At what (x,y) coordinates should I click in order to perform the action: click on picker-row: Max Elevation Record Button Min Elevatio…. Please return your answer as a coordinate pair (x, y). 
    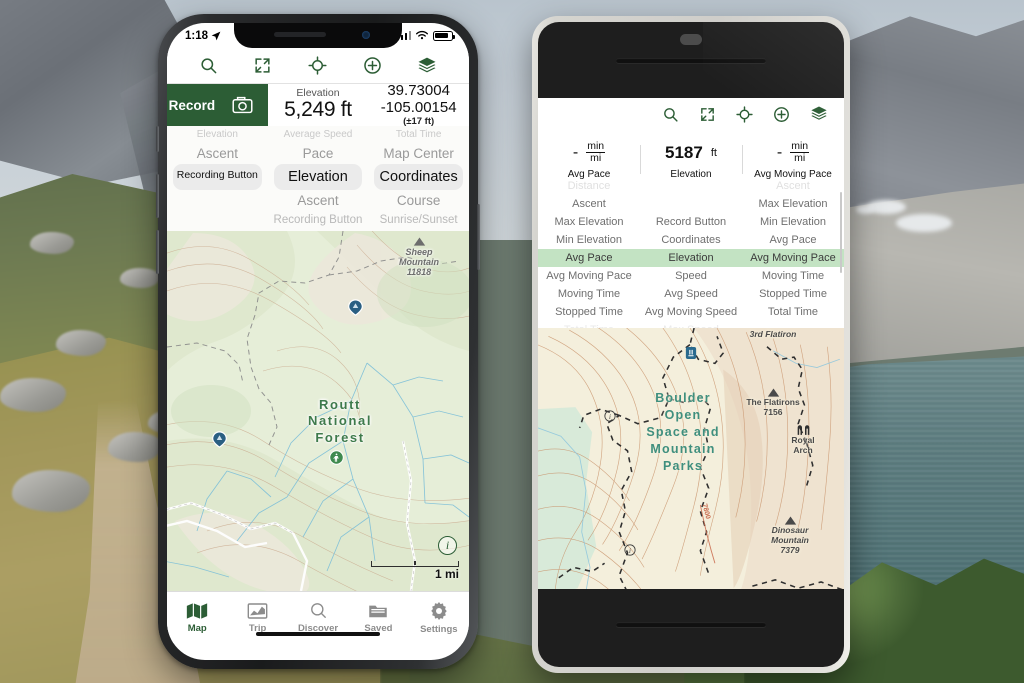
    Looking at the image, I should click on (691, 222).